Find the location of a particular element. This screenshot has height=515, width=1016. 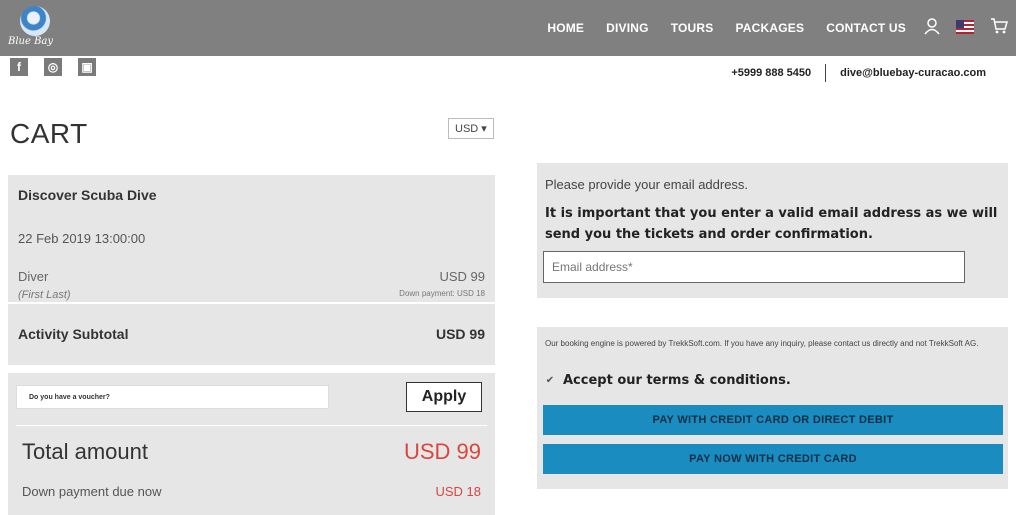

social-links: f ◎ ▣ is located at coordinates (53, 67).